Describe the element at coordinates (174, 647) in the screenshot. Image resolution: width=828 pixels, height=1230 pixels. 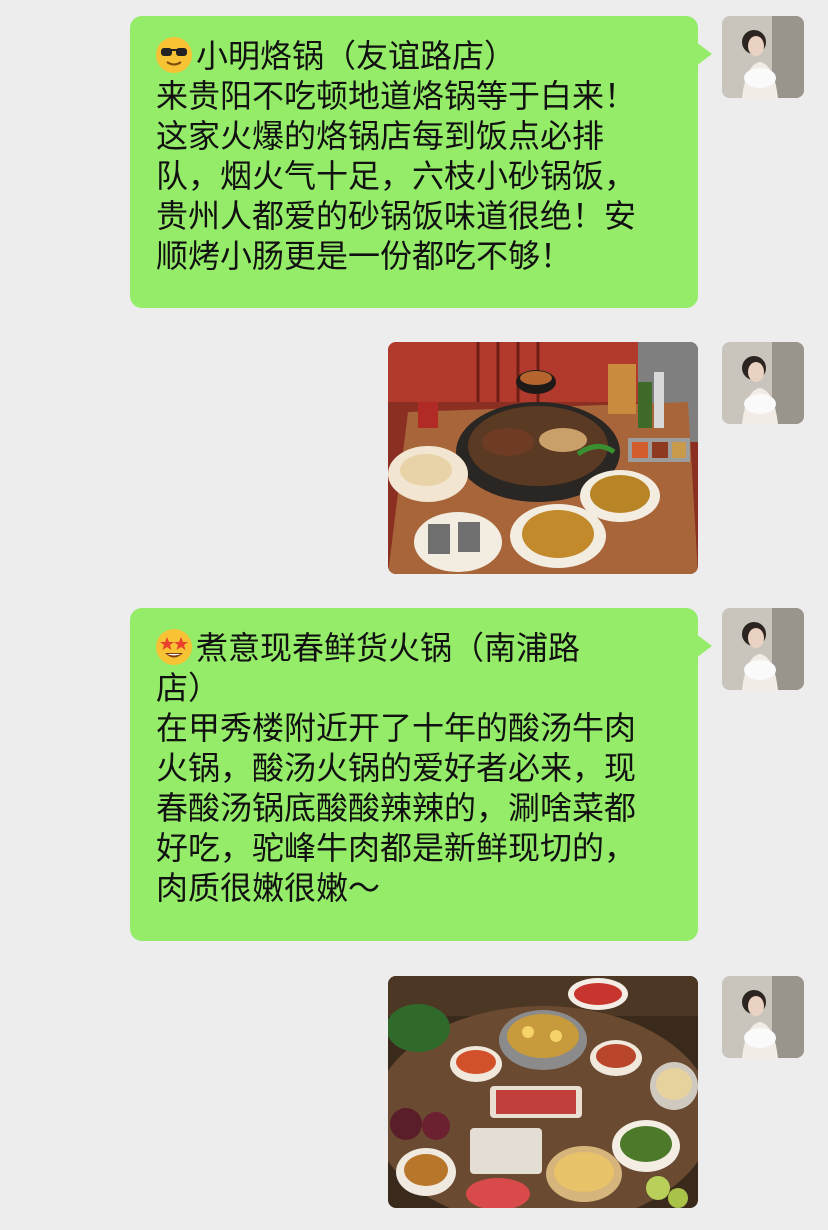
I see `star-struck-emoji` at that location.